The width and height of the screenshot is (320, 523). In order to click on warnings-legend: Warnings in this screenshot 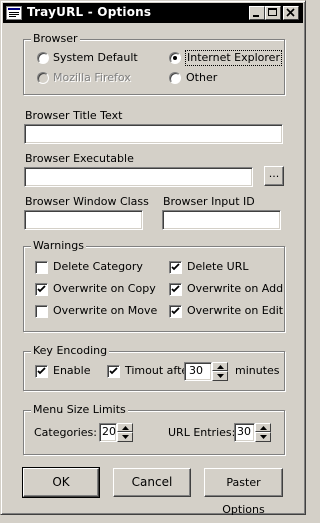, I will do `click(58, 246)`.